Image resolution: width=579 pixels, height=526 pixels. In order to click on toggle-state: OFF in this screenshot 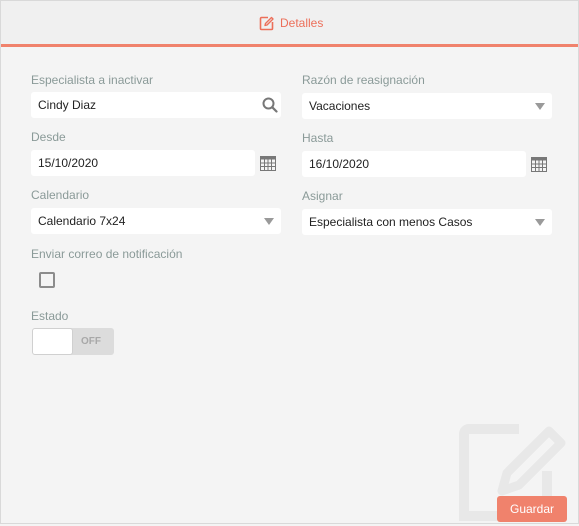, I will do `click(91, 341)`.